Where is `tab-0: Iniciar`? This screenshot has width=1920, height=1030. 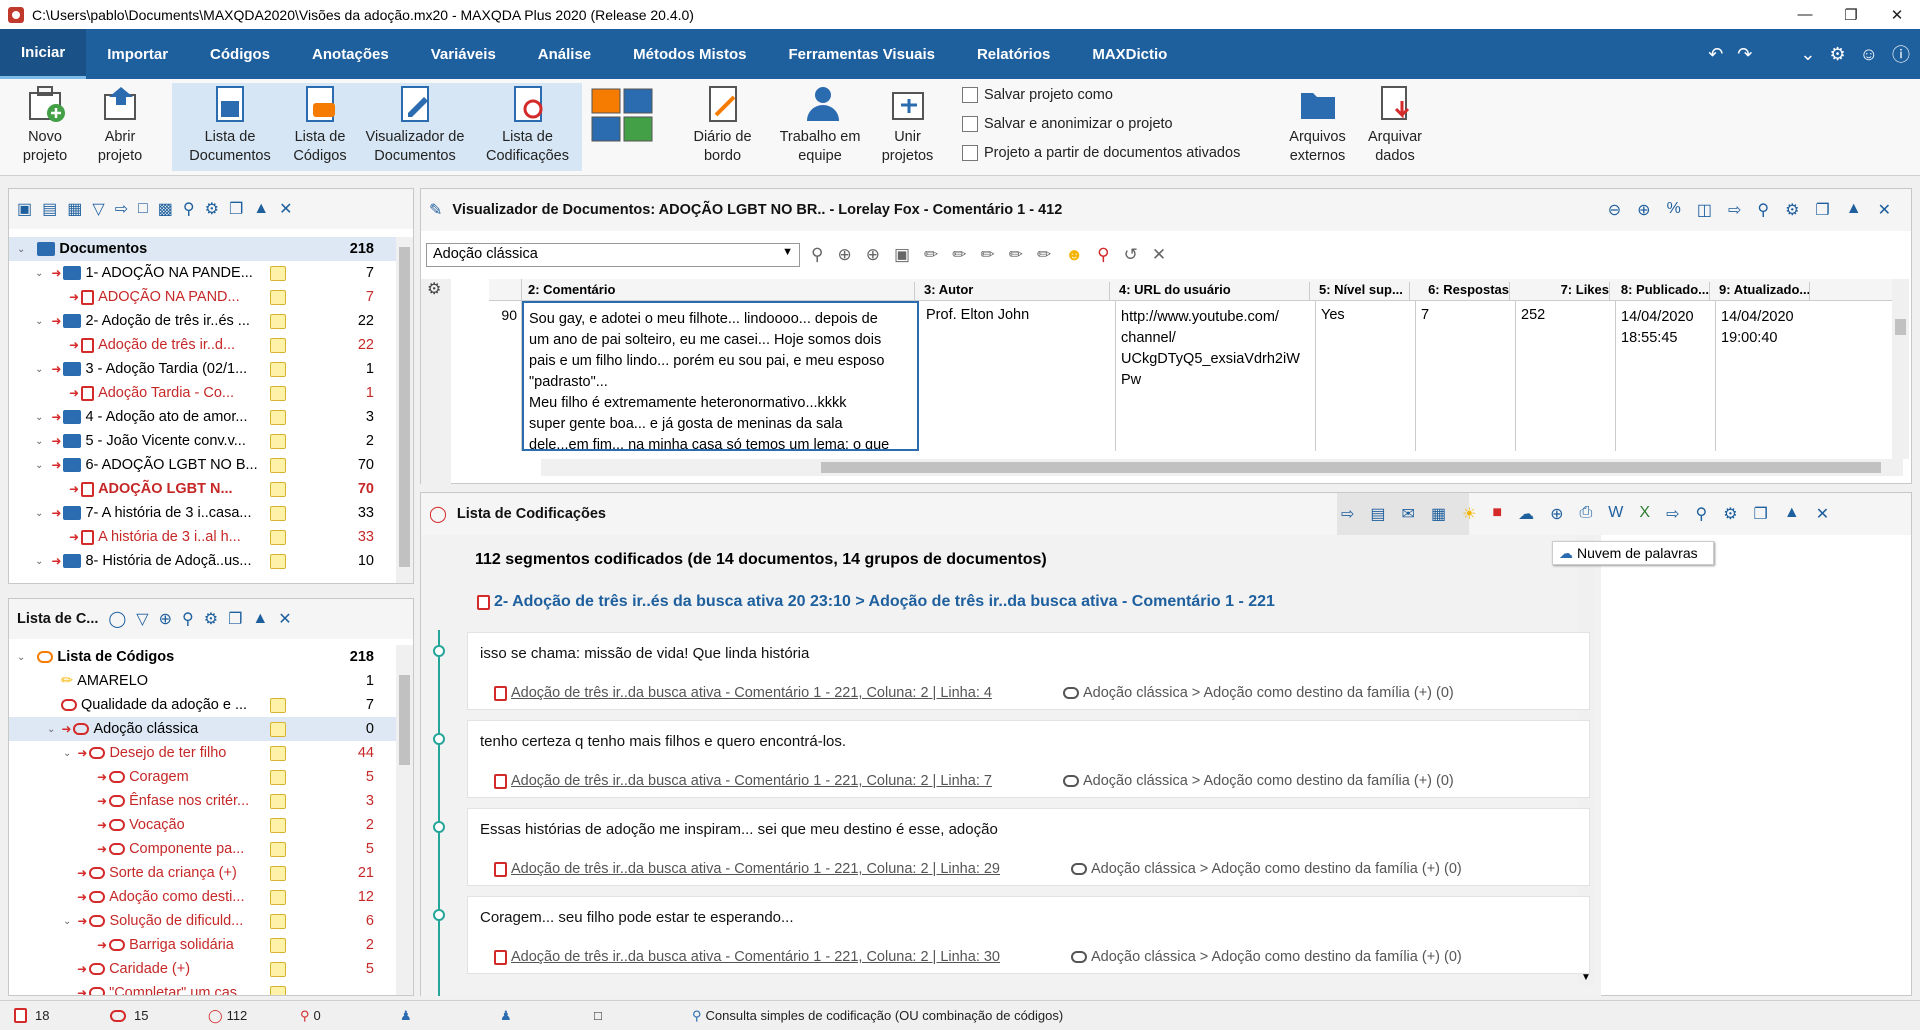 tab-0: Iniciar is located at coordinates (43, 54).